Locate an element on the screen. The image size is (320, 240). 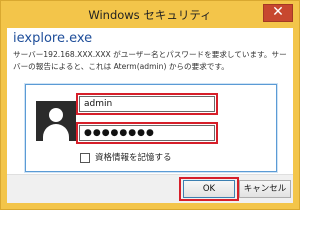
cancel-button: キャンセル is located at coordinates (265, 189).